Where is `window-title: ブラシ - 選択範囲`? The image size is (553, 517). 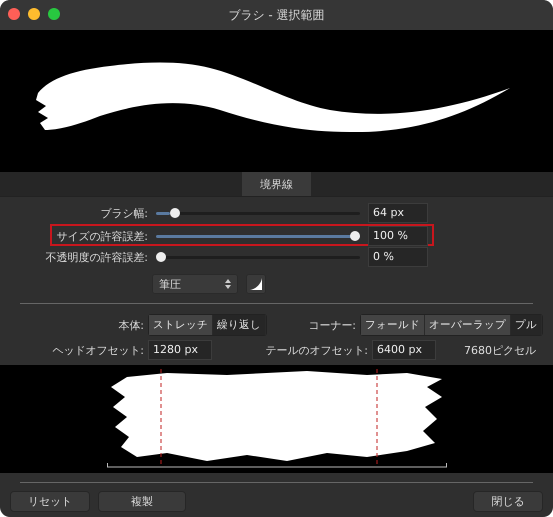
window-title: ブラシ - 選択範囲 is located at coordinates (276, 15).